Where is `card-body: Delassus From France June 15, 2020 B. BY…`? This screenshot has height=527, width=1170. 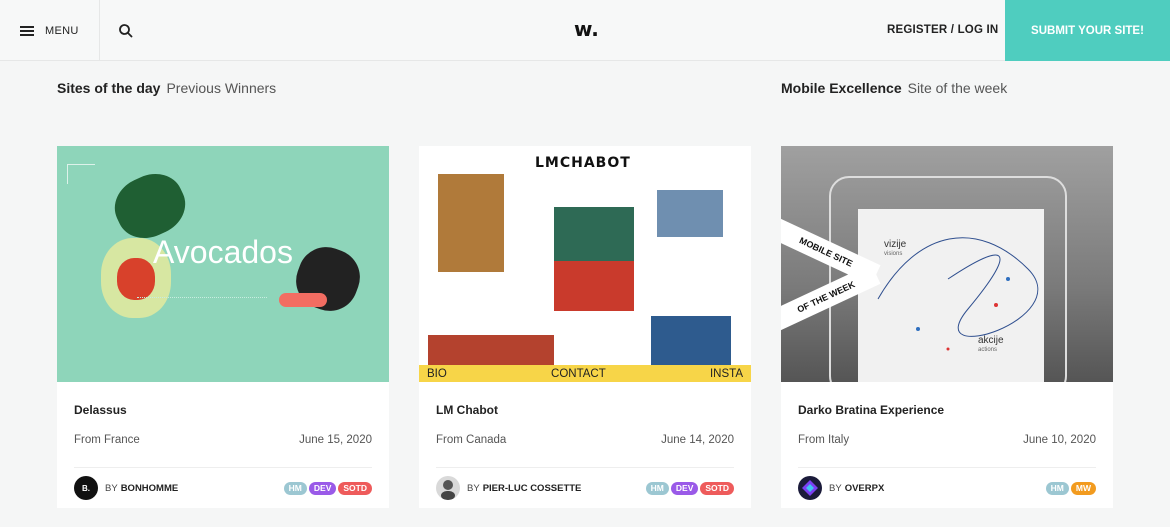 card-body: Delassus From France June 15, 2020 B. BY… is located at coordinates (223, 445).